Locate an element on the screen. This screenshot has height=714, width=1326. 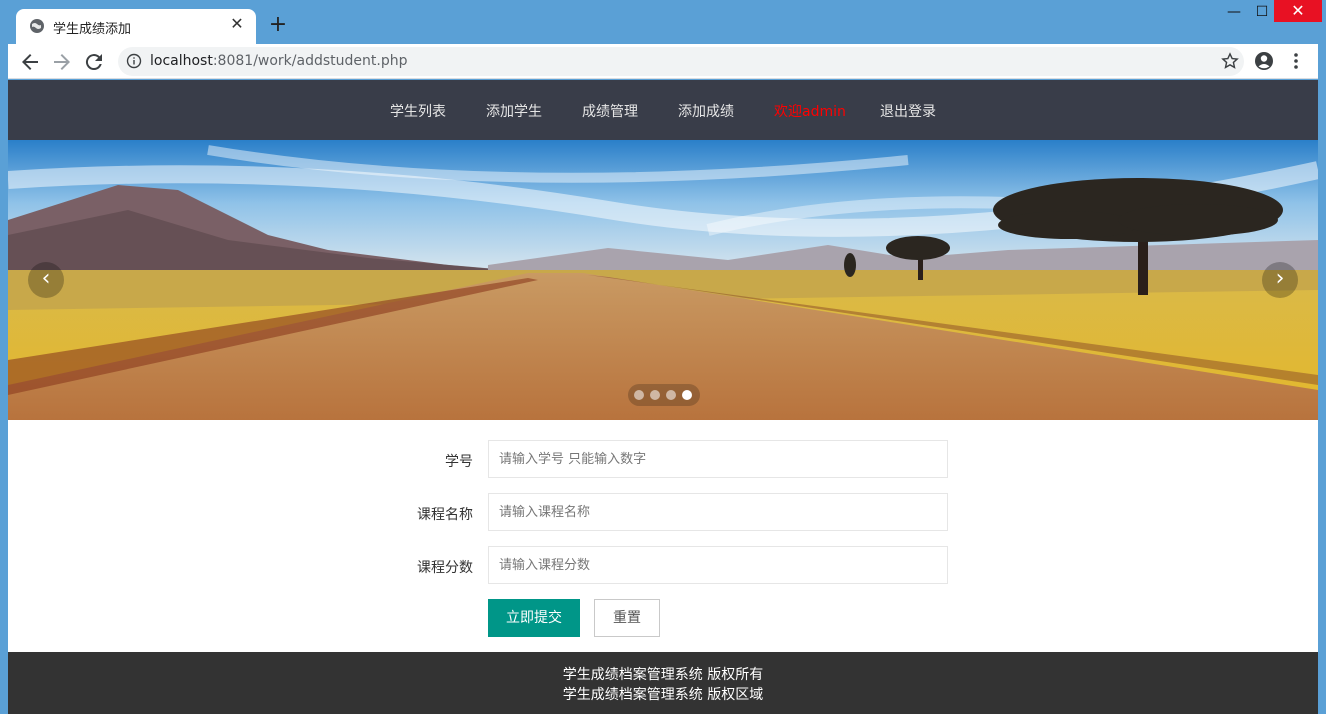
course-score-input is located at coordinates (718, 565).